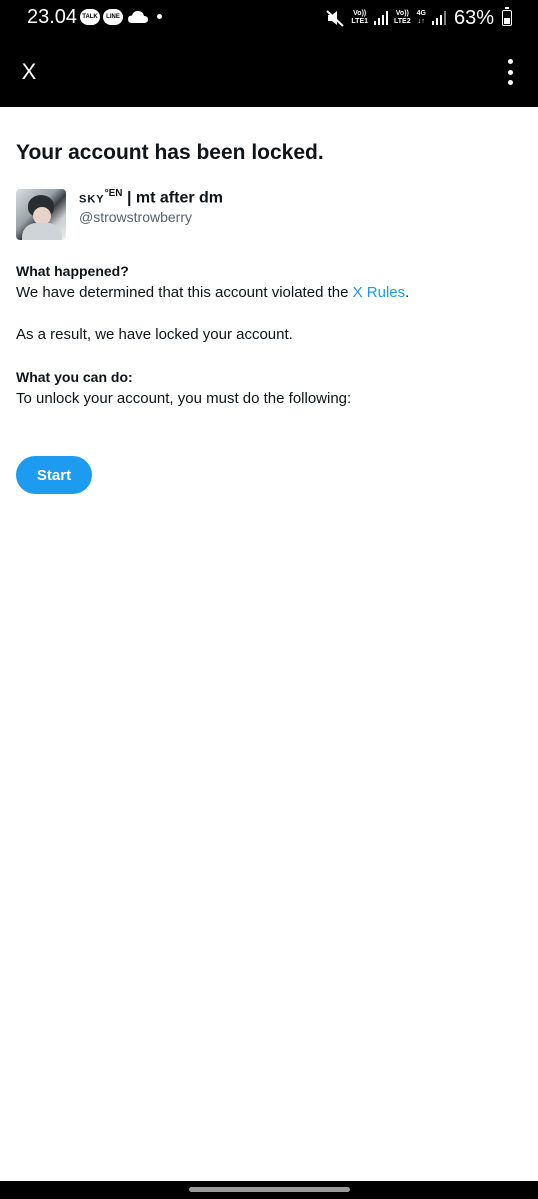 This screenshot has height=1199, width=538. I want to click on page-title: Your account has been locked., so click(170, 152).